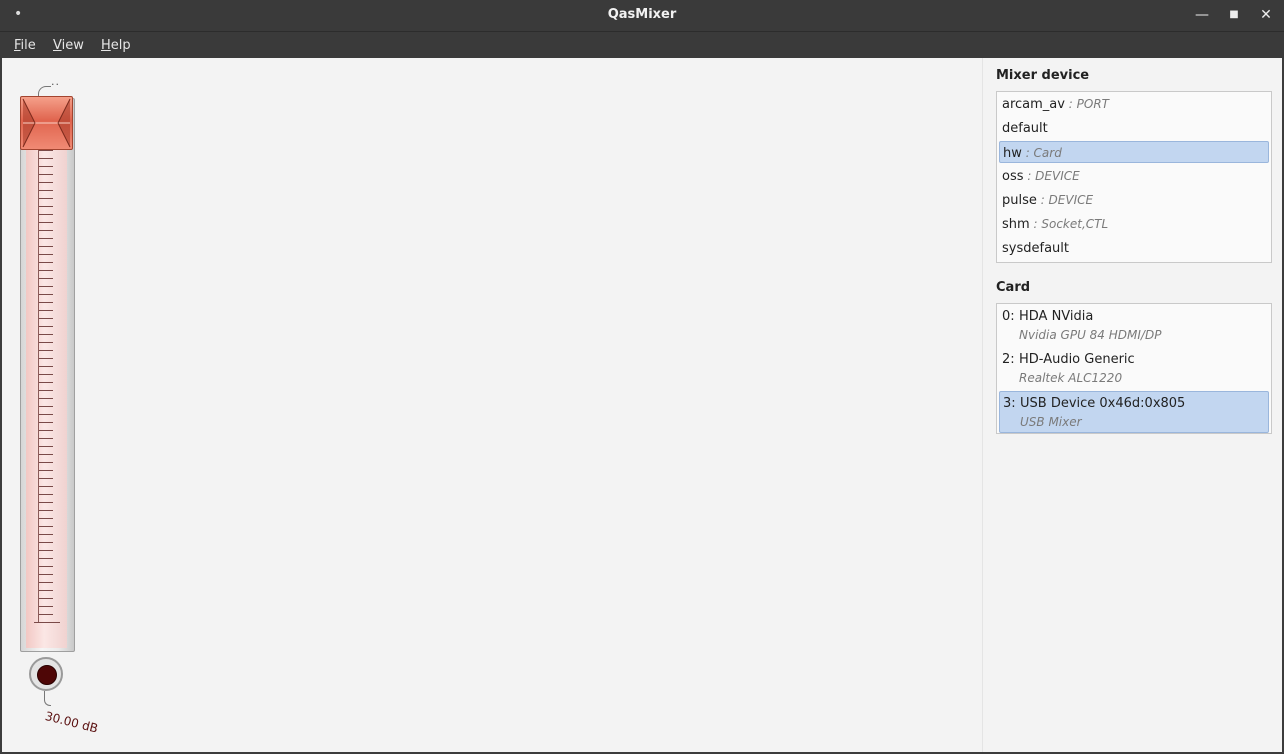 The image size is (1284, 754). I want to click on menu-help: Help, so click(116, 45).